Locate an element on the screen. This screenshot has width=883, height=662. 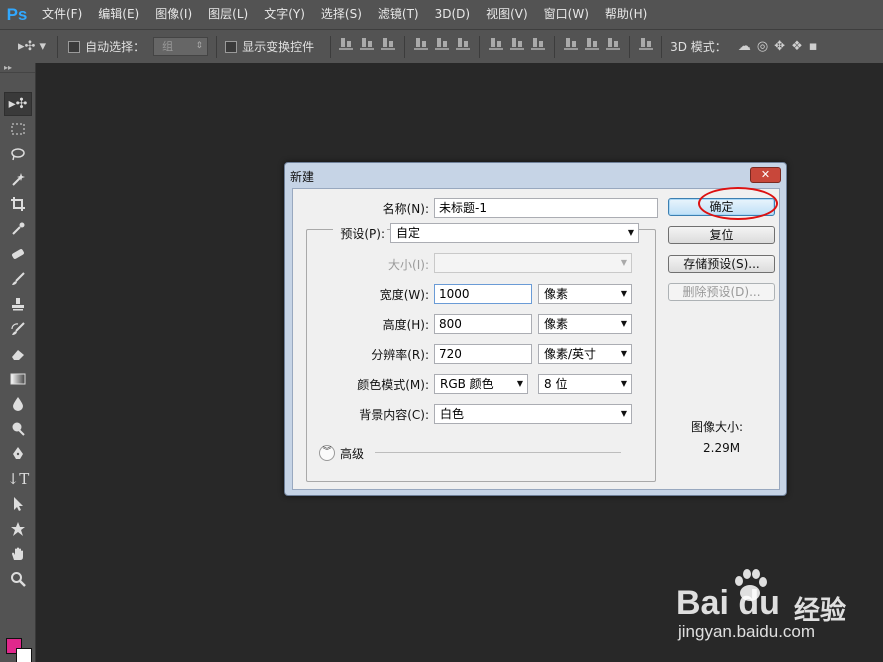
bit-depth-dropdown: 8 位 ▼ is located at coordinates (585, 384).